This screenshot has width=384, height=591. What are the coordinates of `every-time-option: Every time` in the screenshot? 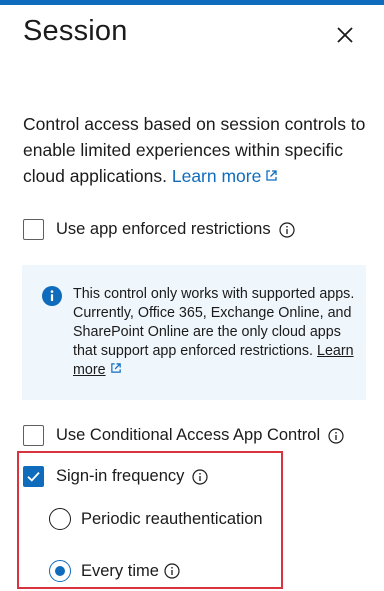 It's located at (114, 571).